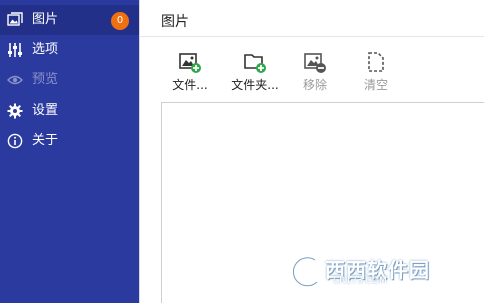  Describe the element at coordinates (360, 281) in the screenshot. I see `watermark-subtext: CR173.COM` at that location.